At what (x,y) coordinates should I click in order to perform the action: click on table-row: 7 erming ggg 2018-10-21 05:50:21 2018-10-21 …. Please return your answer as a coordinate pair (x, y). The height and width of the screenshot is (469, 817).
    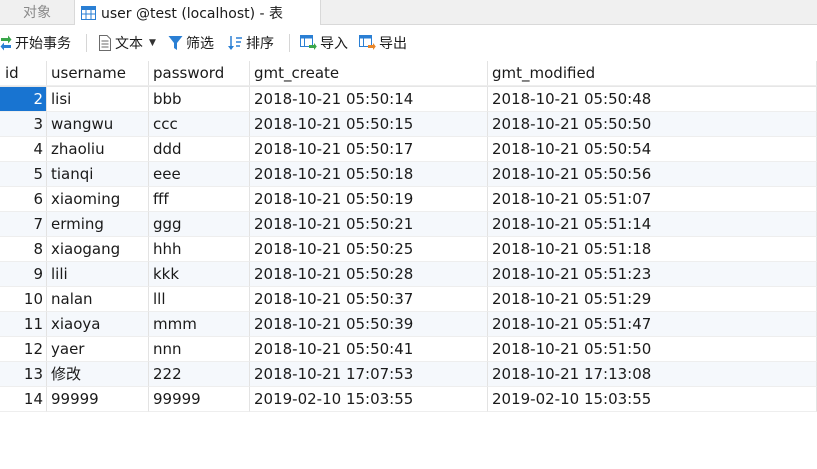
    Looking at the image, I should click on (408, 224).